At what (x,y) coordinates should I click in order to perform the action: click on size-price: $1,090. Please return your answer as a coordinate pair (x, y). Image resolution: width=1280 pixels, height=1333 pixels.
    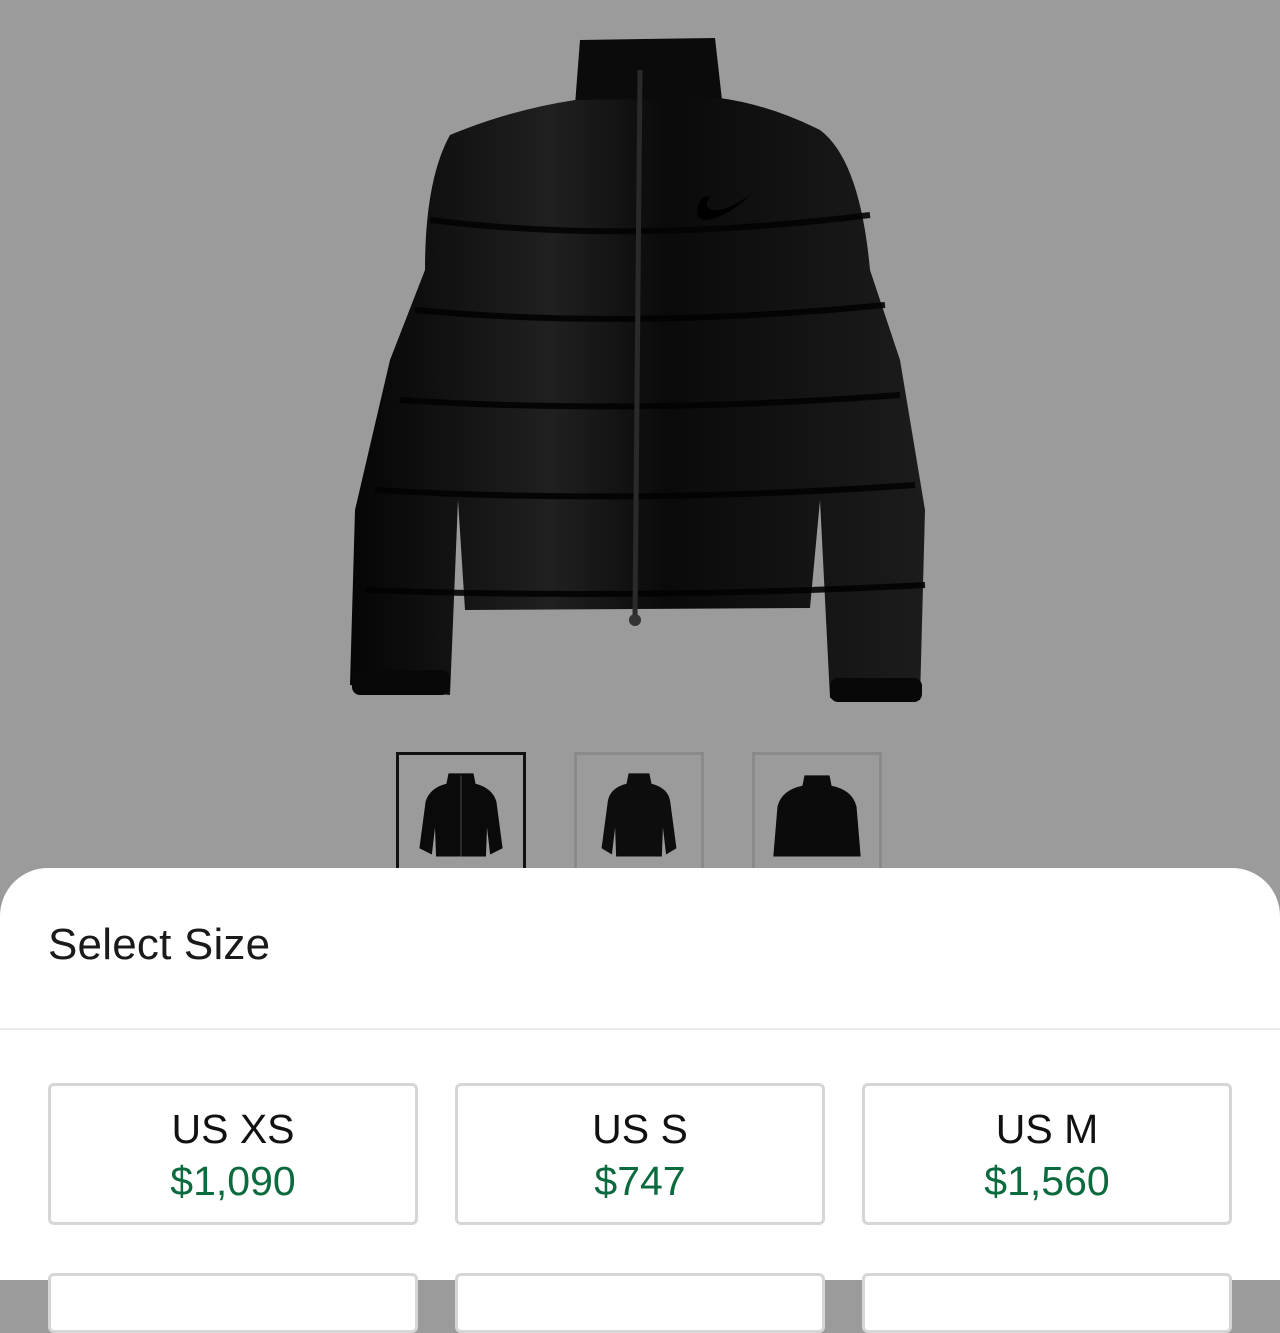
    Looking at the image, I should click on (233, 1181).